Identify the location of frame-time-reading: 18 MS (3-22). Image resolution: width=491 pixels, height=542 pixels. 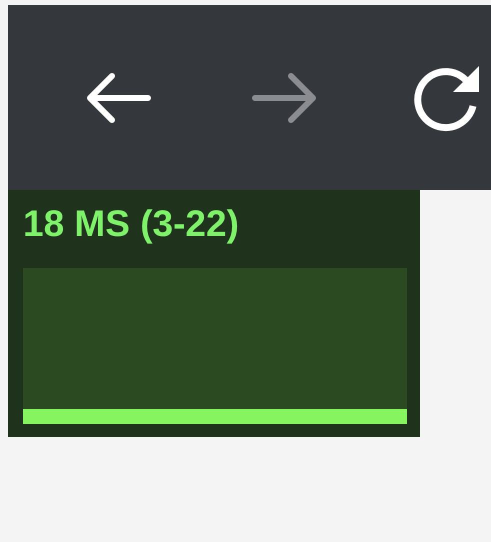
(131, 224).